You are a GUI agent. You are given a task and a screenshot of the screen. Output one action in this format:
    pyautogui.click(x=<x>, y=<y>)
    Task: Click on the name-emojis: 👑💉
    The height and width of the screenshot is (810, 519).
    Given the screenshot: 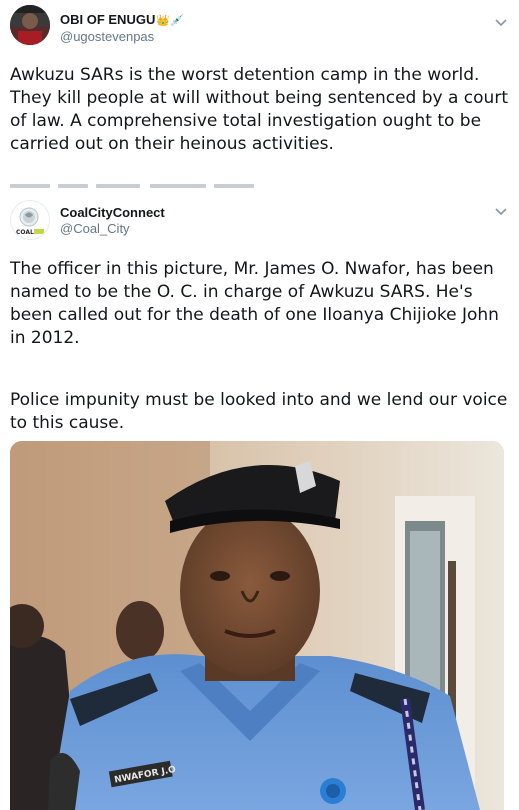 What is the action you would take?
    pyautogui.click(x=170, y=21)
    